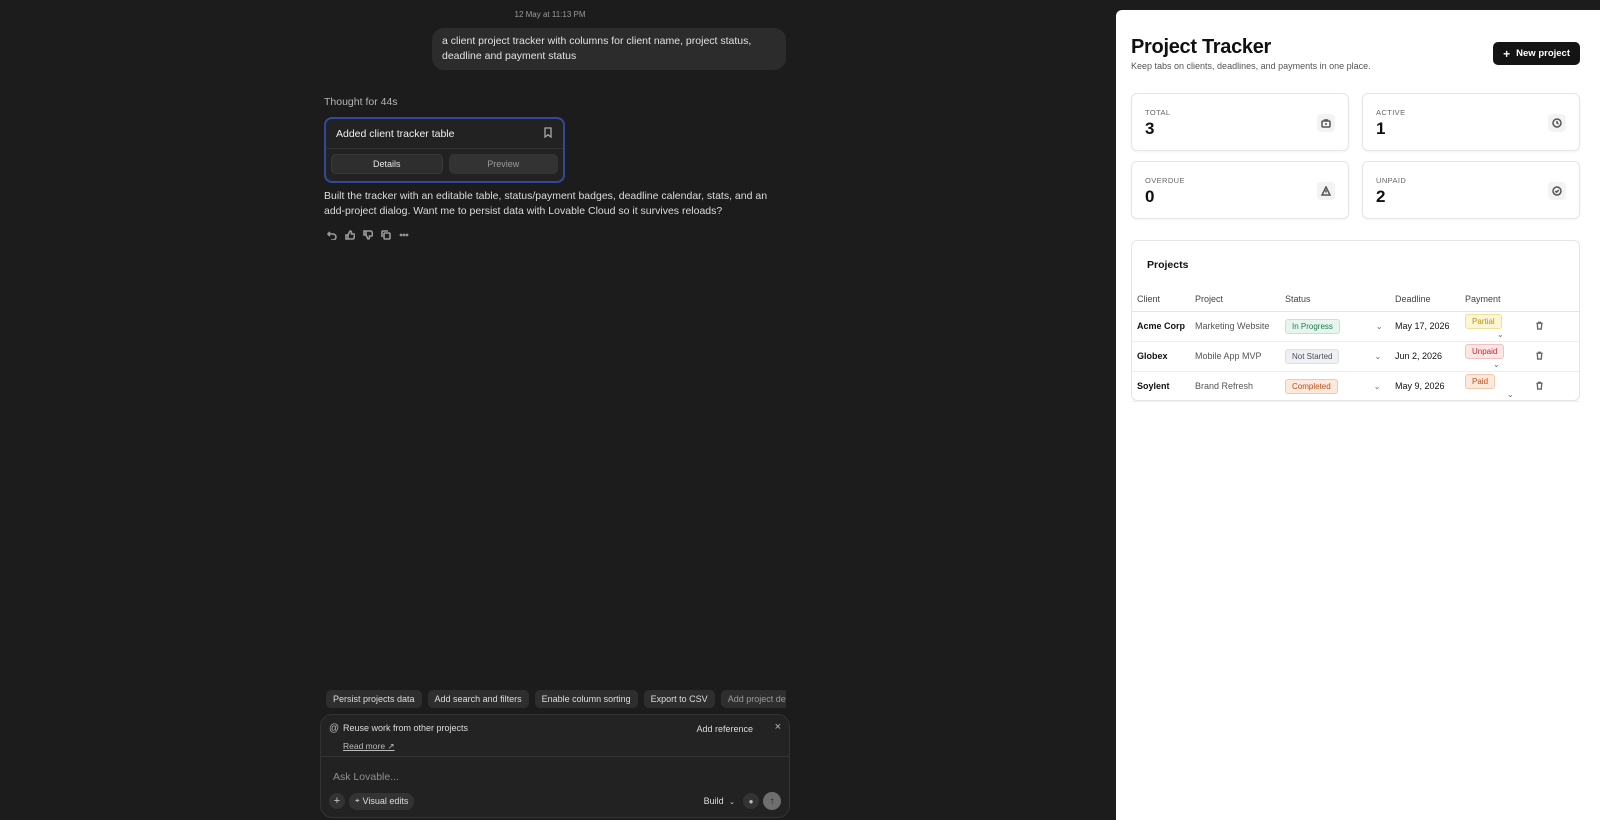  What do you see at coordinates (1335, 326) in the screenshot?
I see `status-select: In Progress ⌄` at bounding box center [1335, 326].